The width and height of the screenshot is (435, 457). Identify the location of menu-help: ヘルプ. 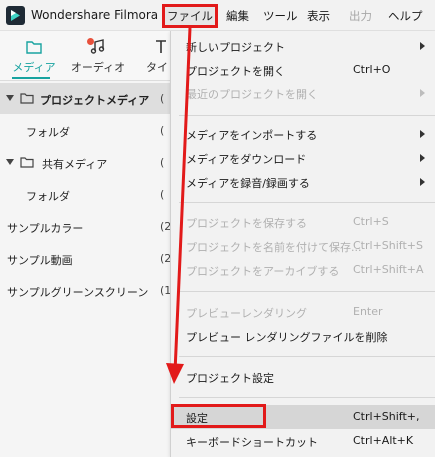
(405, 16).